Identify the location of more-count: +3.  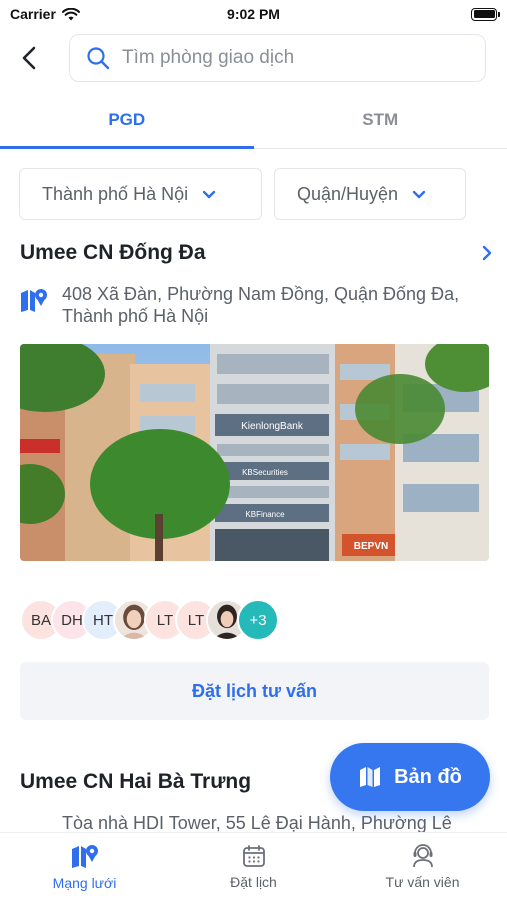
(258, 620).